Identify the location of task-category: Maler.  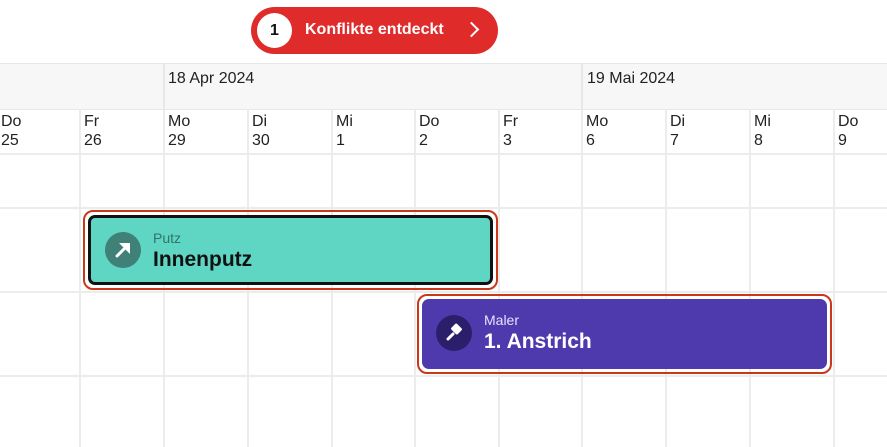
(502, 320).